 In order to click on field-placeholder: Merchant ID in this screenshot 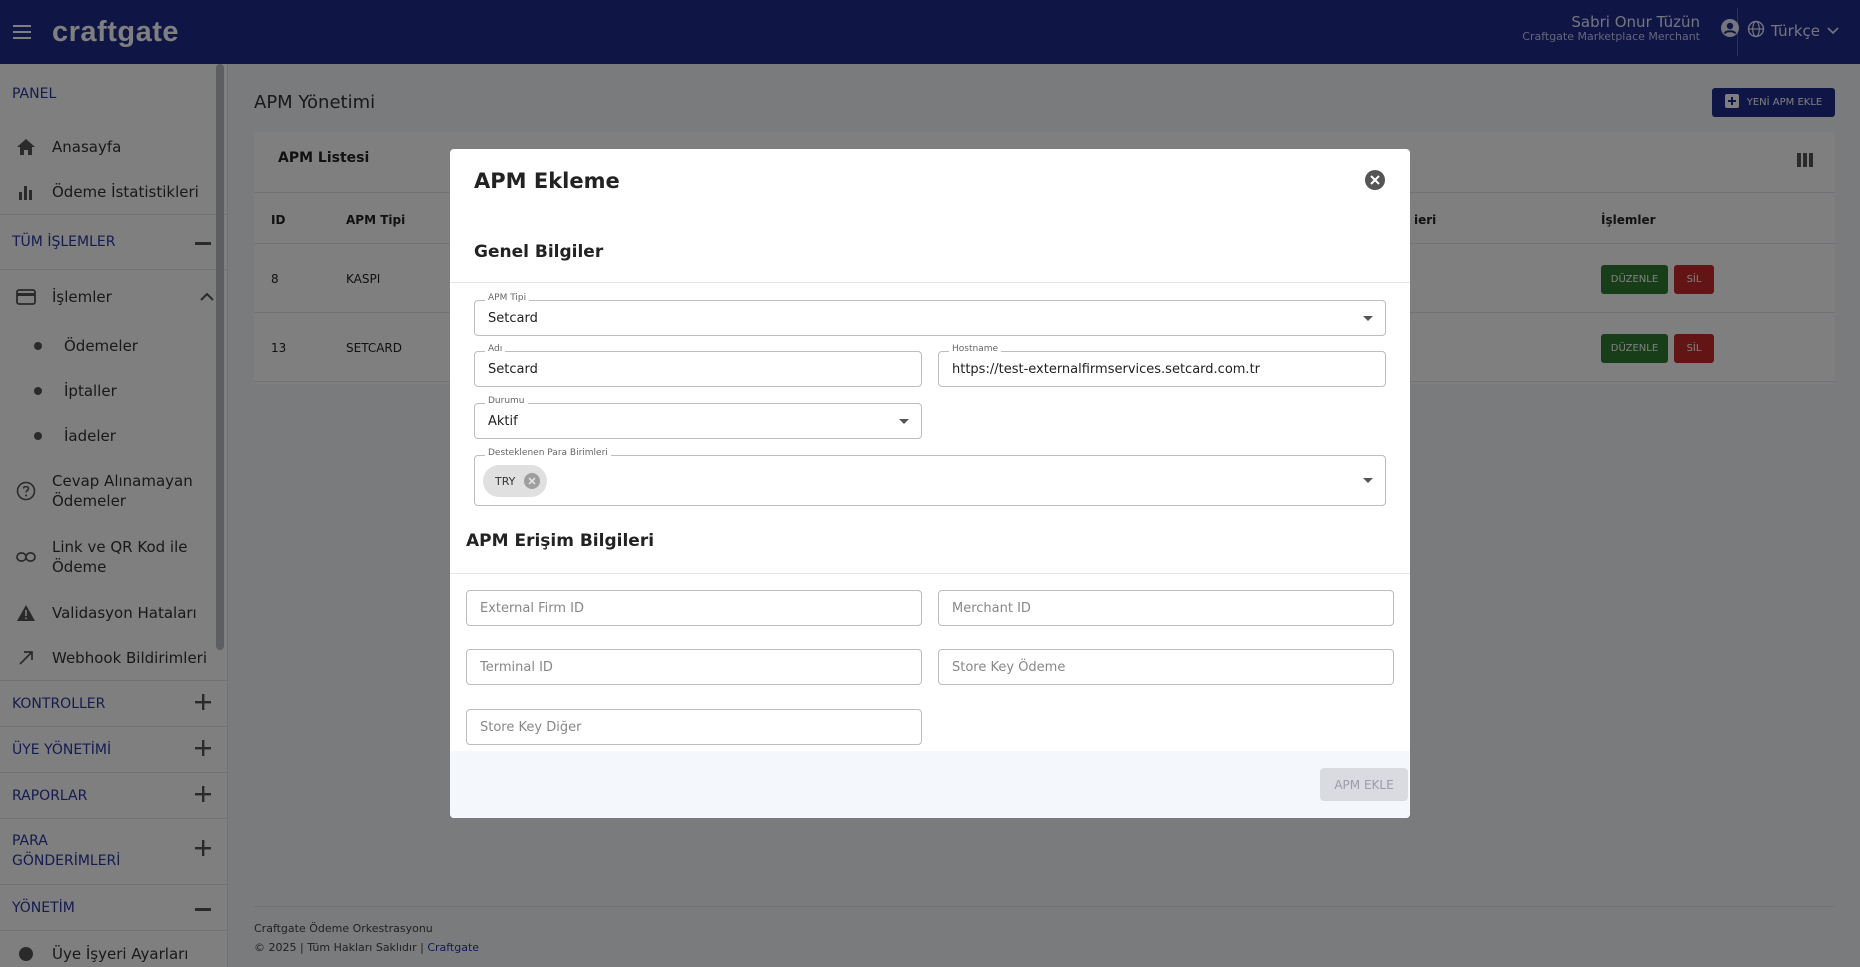, I will do `click(991, 608)`.